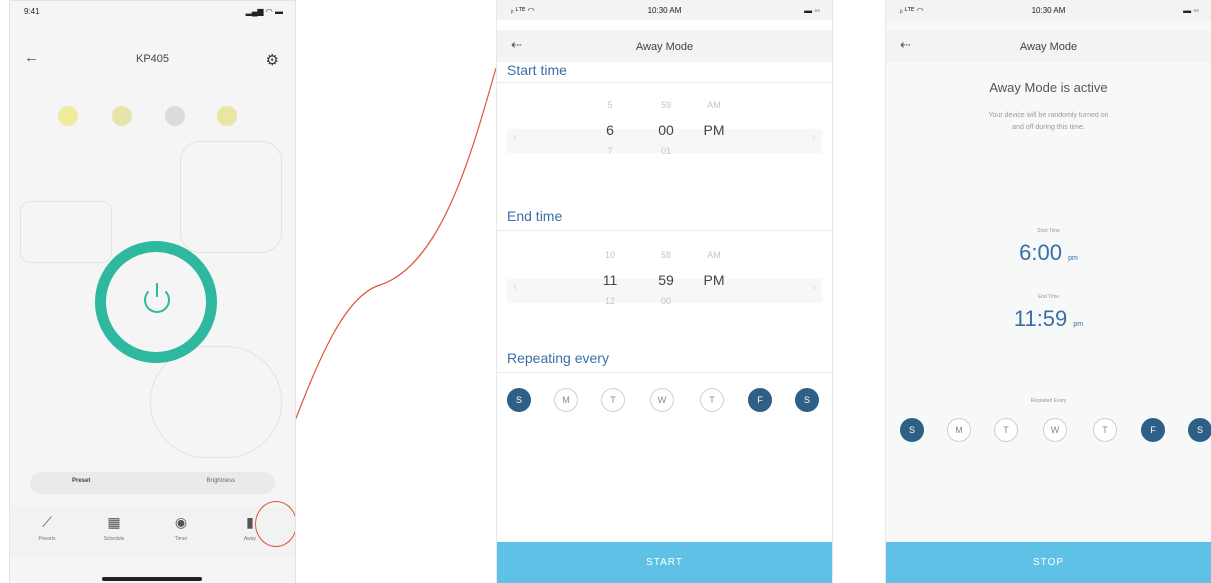  I want to click on nav-bar: ← KP405 ⚙, so click(152, 58).